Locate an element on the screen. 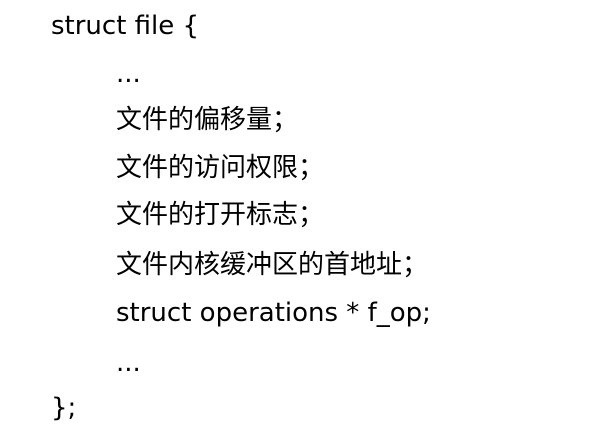 This screenshot has width=600, height=439. closing-brace-line: }; is located at coordinates (64, 408).